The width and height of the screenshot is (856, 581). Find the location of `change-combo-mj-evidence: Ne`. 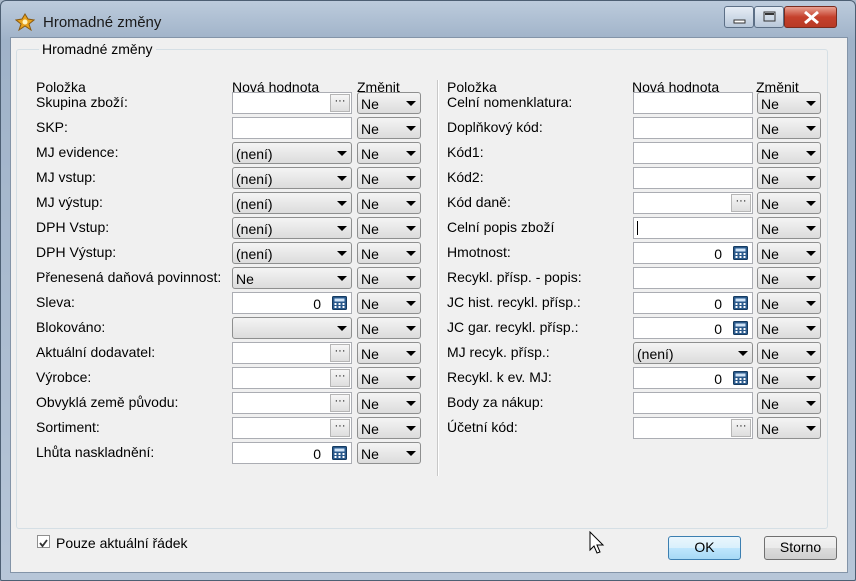

change-combo-mj-evidence: Ne is located at coordinates (389, 153).